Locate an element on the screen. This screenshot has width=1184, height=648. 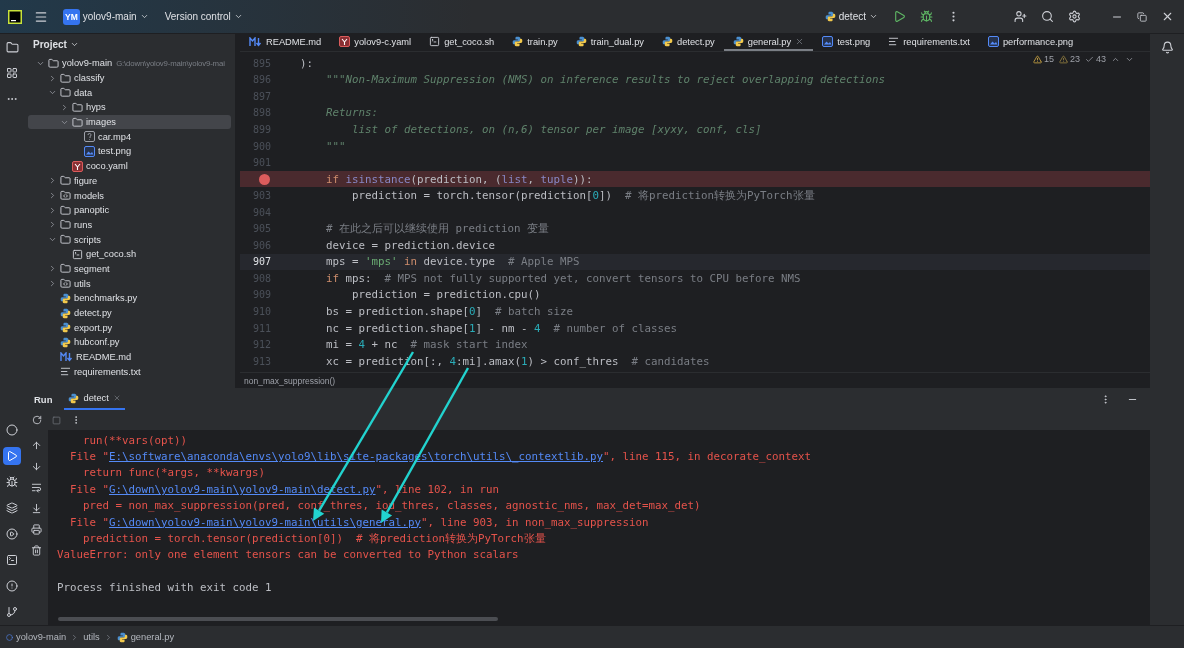
rerun-icon is located at coordinates (37, 420).